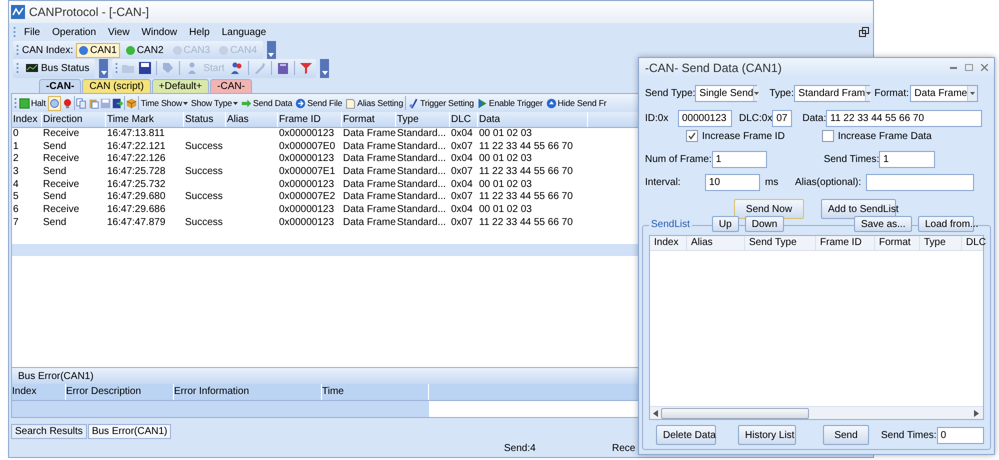 Image resolution: width=999 pixels, height=460 pixels. I want to click on toolbar-button: Send File, so click(319, 103).